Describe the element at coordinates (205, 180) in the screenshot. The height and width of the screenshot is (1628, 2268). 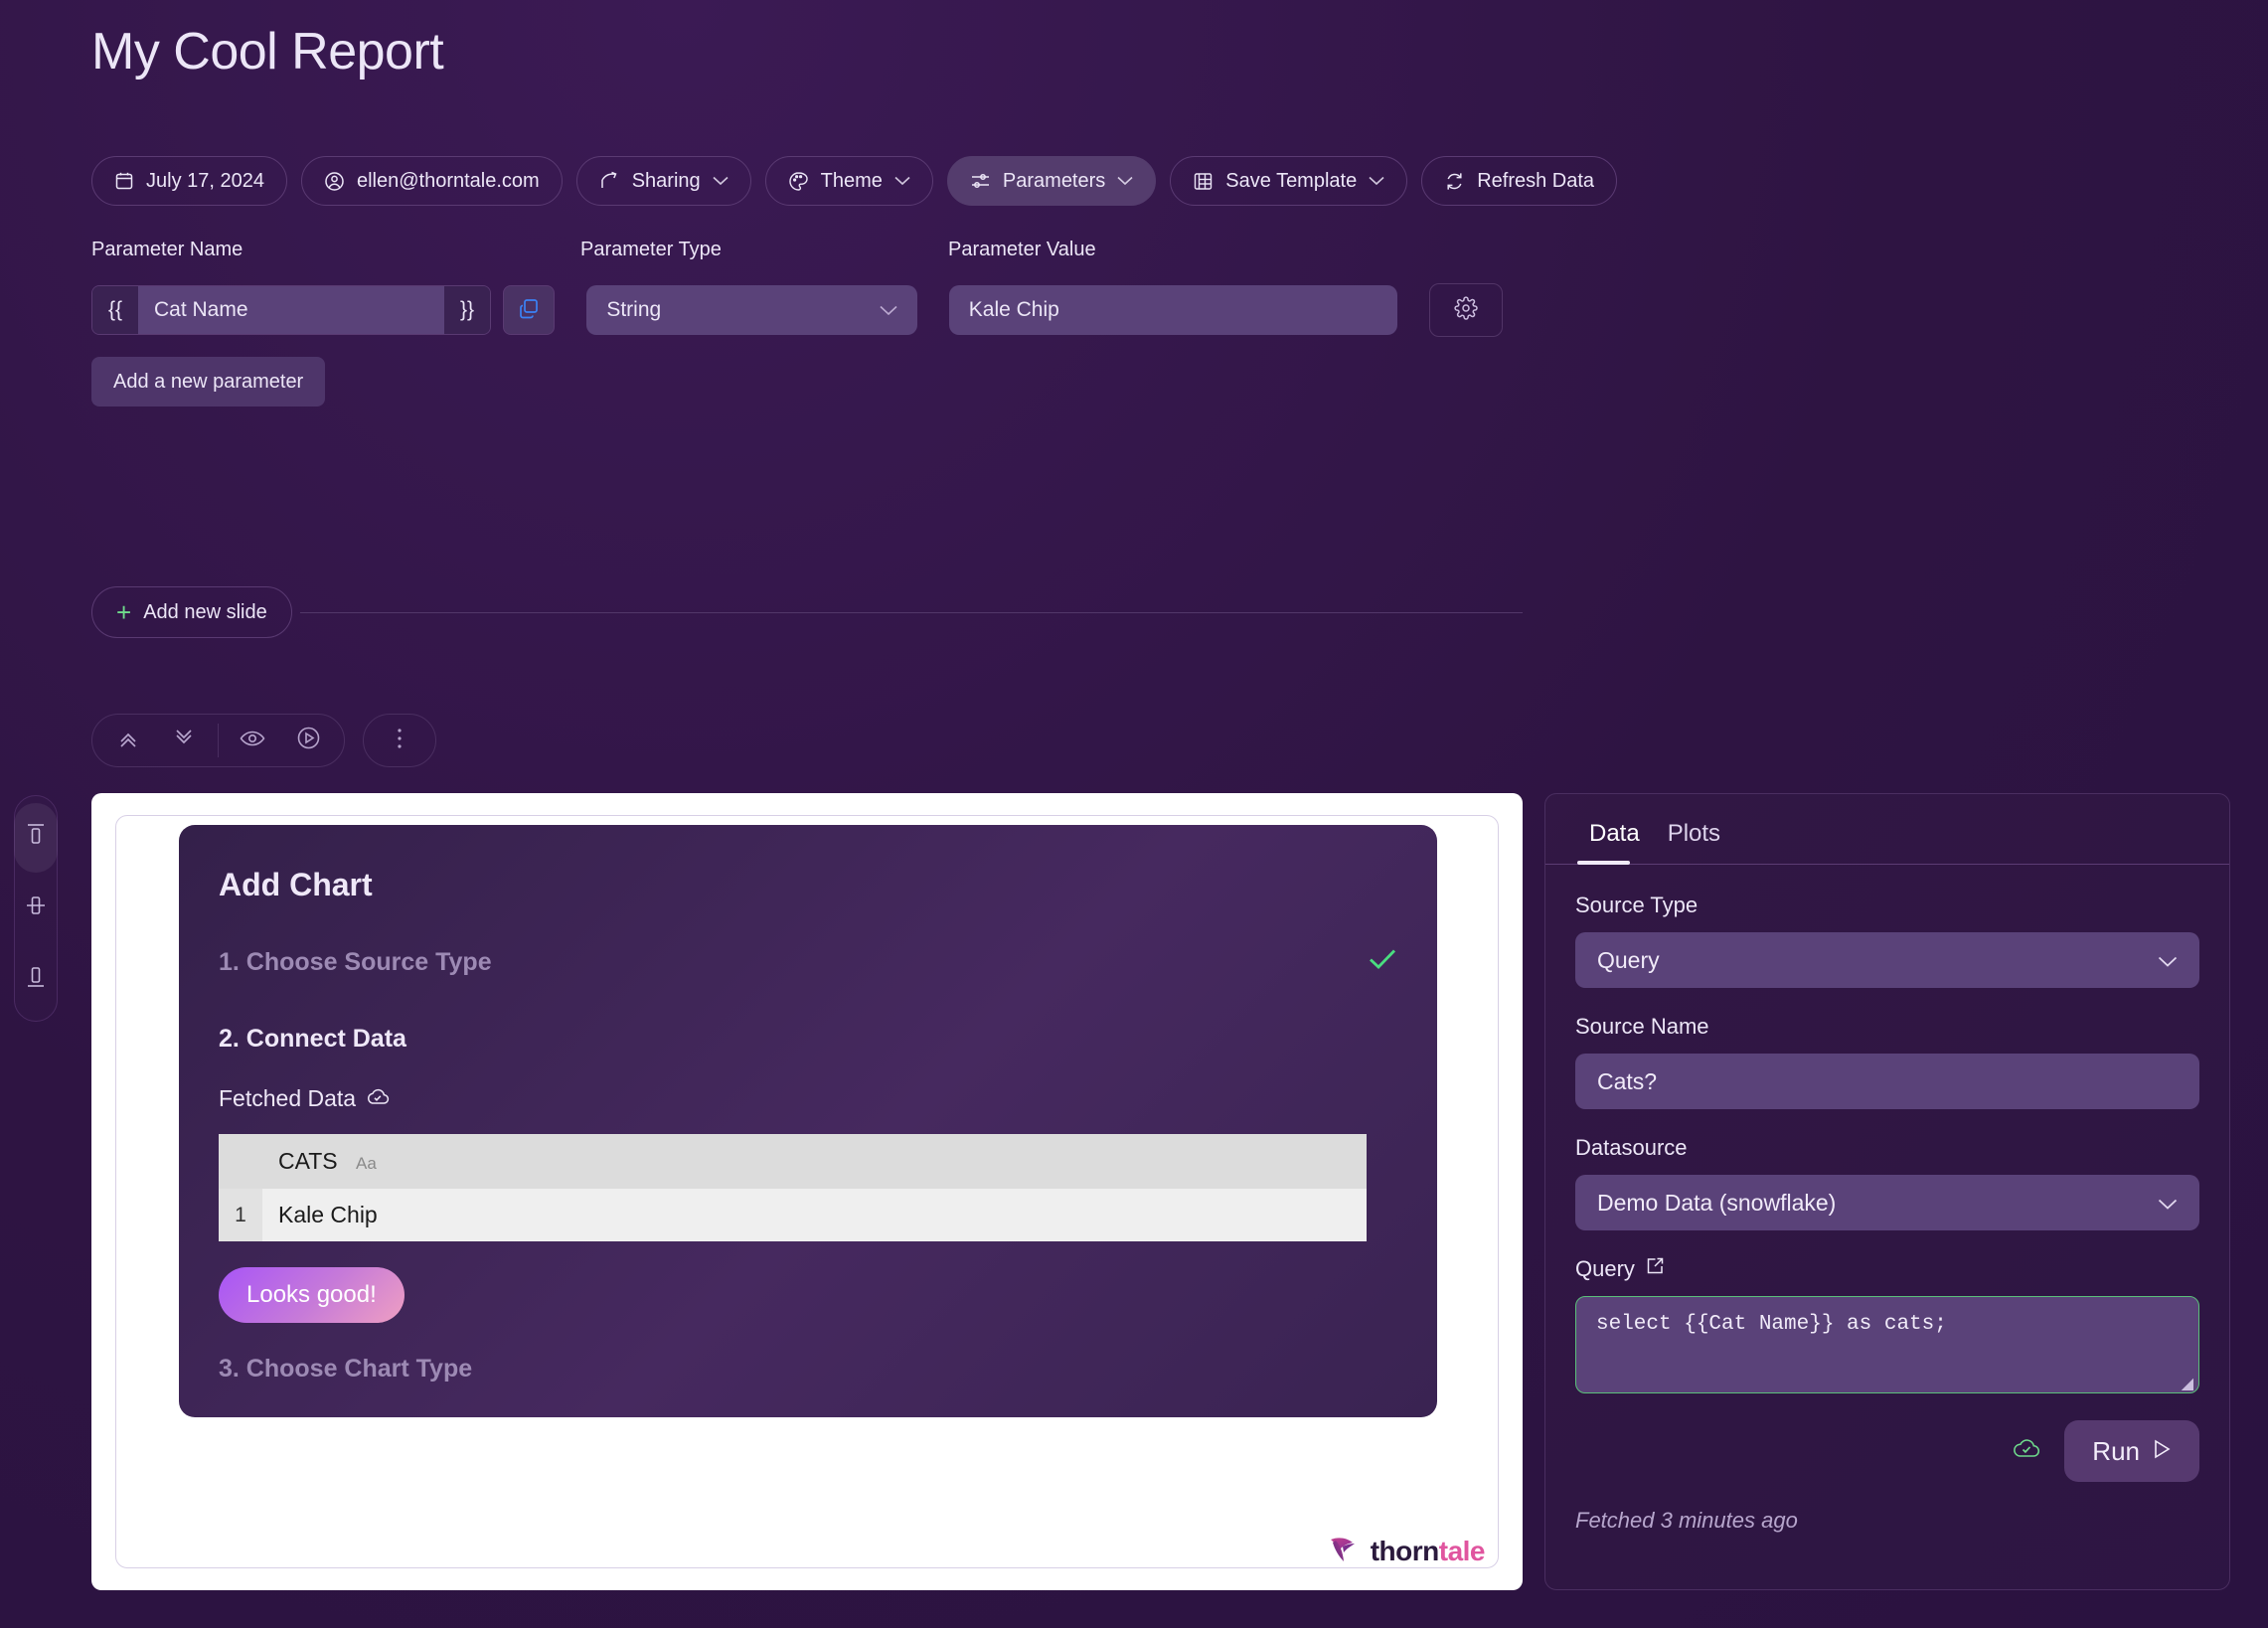
I see `date-label: July 17, 2024` at that location.